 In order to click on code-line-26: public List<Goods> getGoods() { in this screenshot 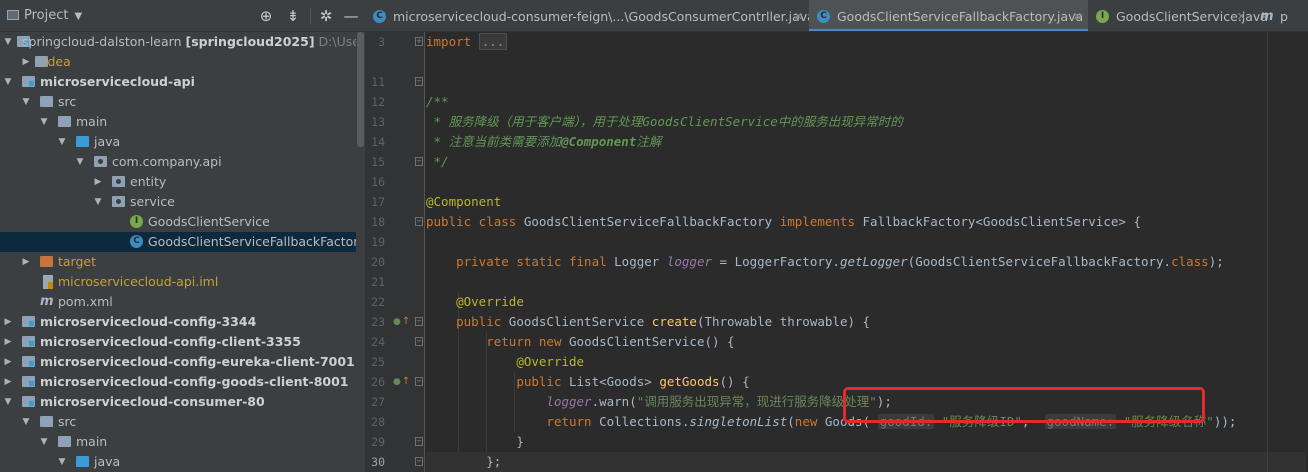, I will do `click(587, 382)`.